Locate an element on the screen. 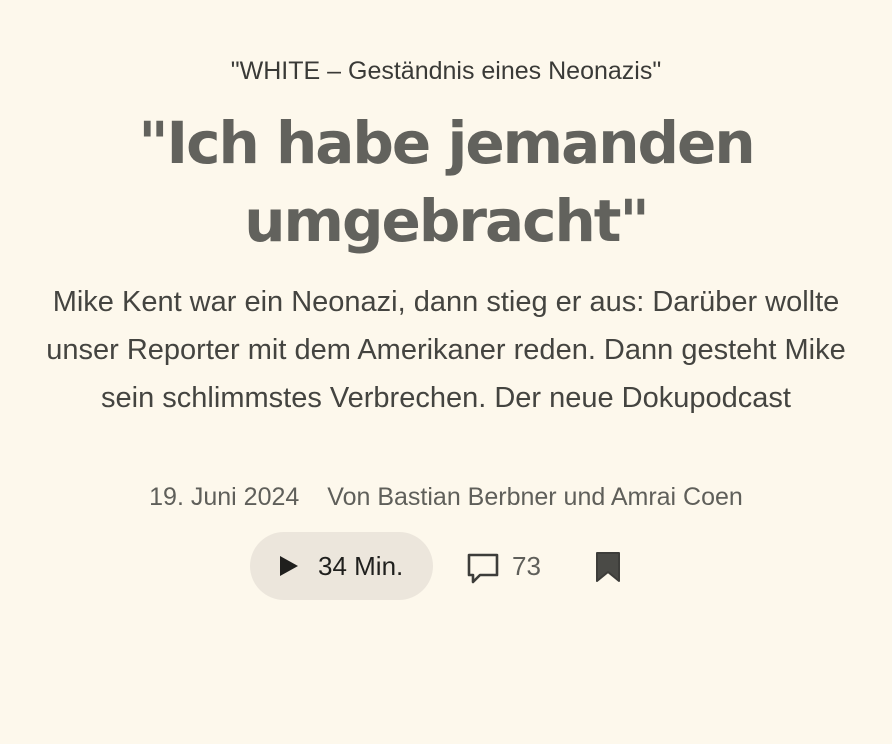 Image resolution: width=892 pixels, height=744 pixels. speech-bubble-icon is located at coordinates (483, 568).